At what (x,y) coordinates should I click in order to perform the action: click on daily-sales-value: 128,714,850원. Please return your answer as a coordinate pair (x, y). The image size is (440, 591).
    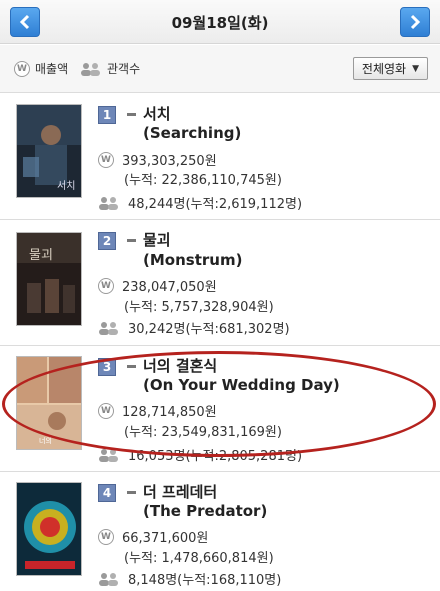
    Looking at the image, I should click on (169, 412).